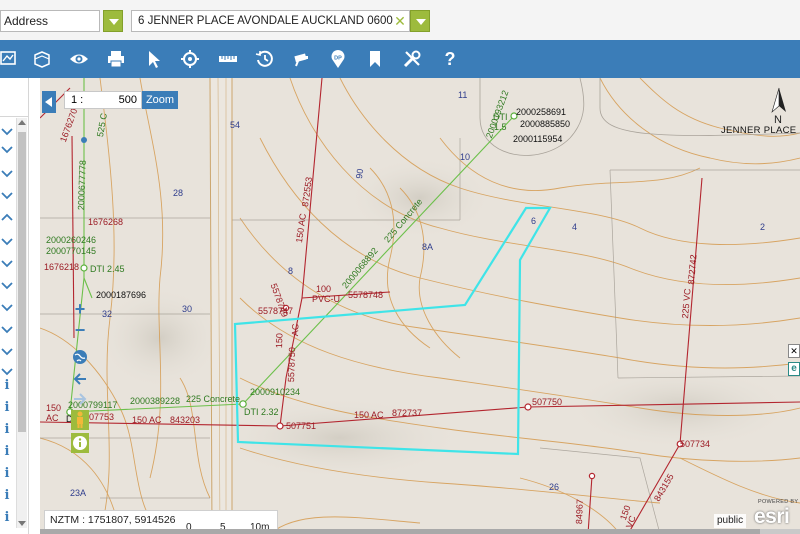 This screenshot has width=800, height=534. I want to click on asset-id-label: 2000770145, so click(71, 251).